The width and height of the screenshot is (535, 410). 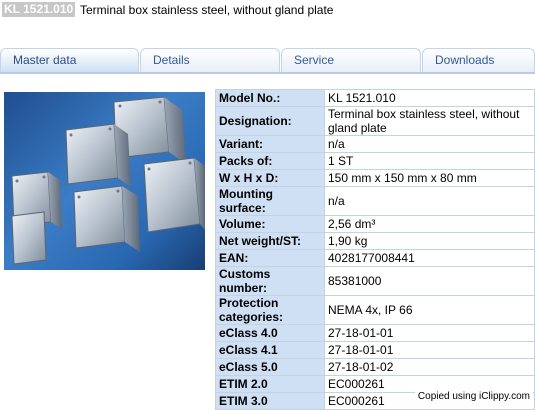 I want to click on tab-label: Details, so click(x=171, y=60).